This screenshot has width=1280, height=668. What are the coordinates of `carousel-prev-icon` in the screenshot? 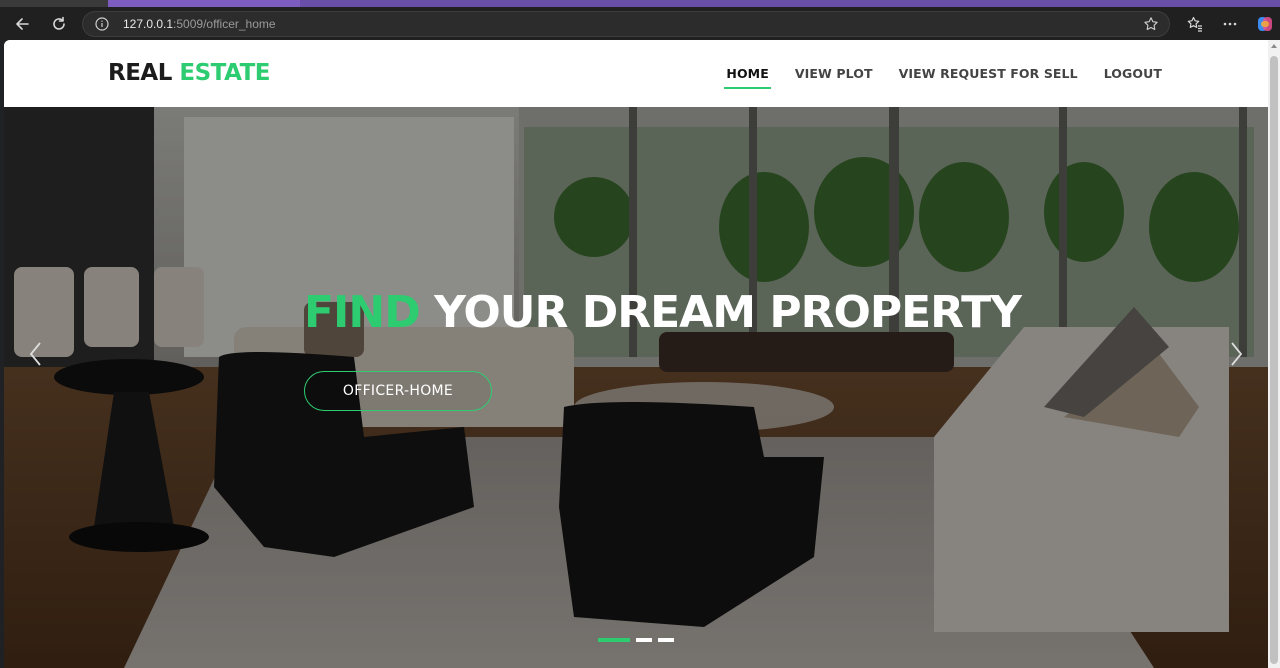 It's located at (36, 354).